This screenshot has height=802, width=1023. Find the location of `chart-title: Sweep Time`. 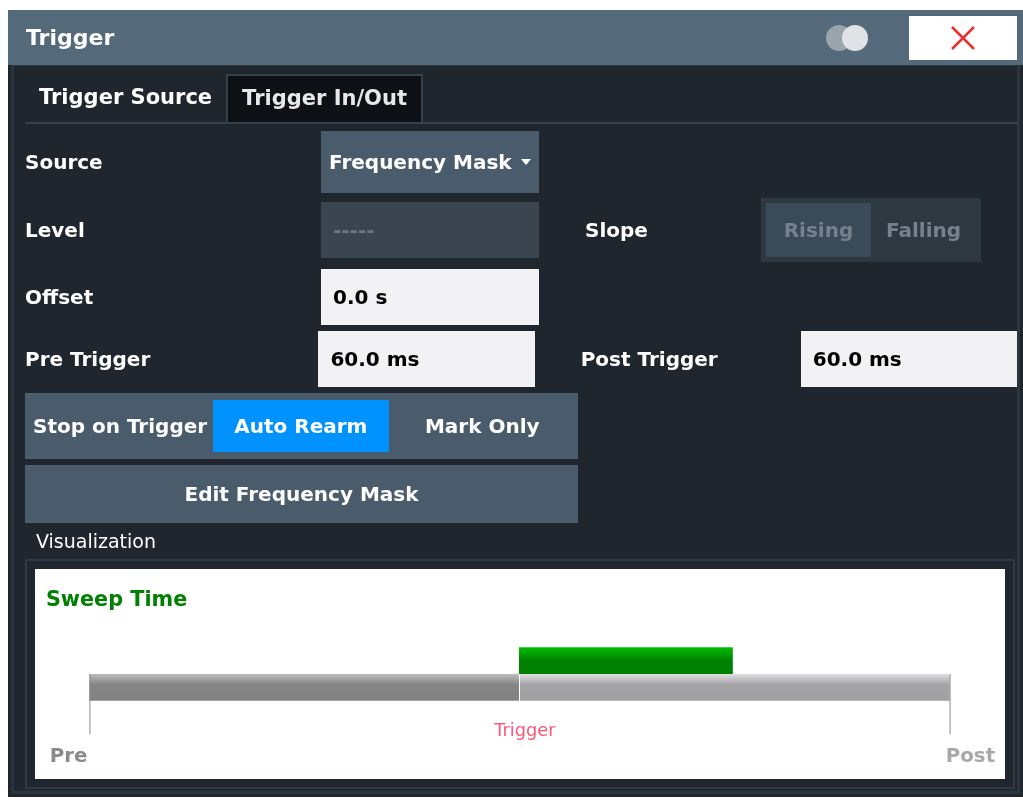

chart-title: Sweep Time is located at coordinates (116, 598).